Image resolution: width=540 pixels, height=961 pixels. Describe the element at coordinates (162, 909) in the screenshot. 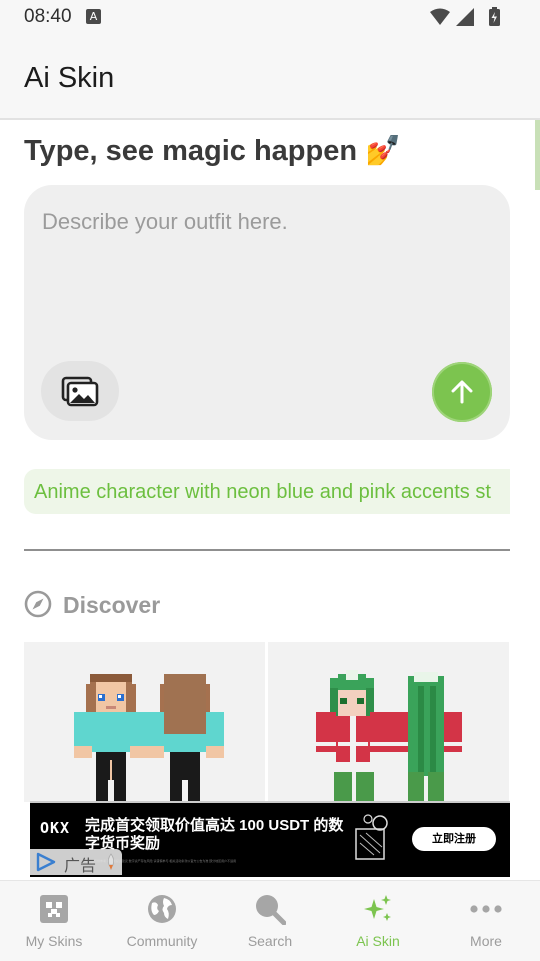

I see `globe-icon` at that location.